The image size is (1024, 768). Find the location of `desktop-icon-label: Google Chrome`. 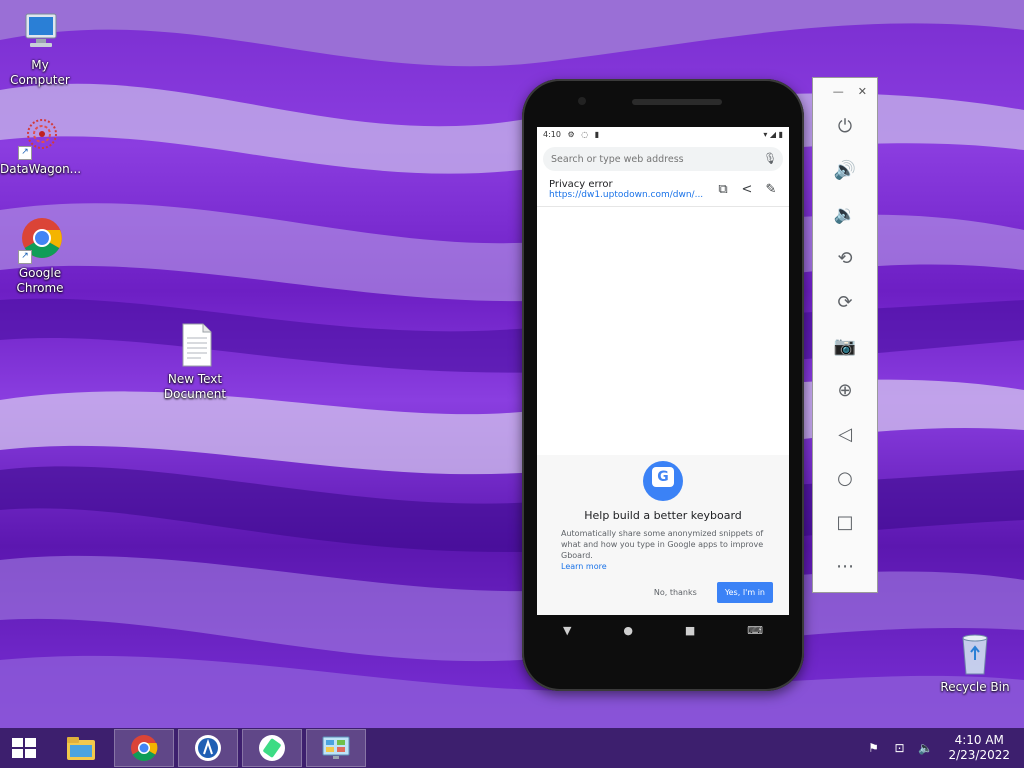

desktop-icon-label: Google Chrome is located at coordinates (40, 280).